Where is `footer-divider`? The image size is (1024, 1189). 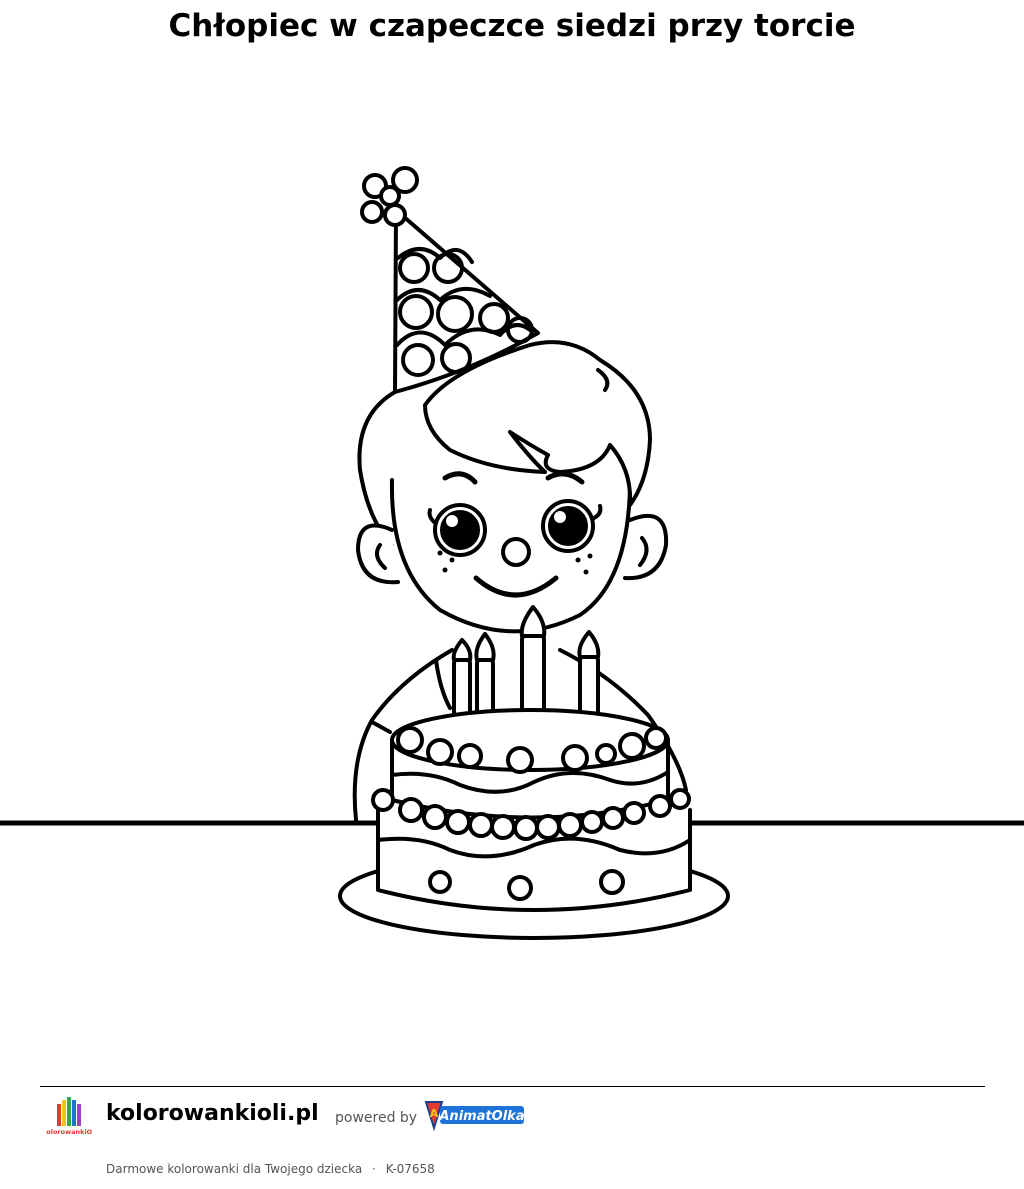 footer-divider is located at coordinates (512, 1086).